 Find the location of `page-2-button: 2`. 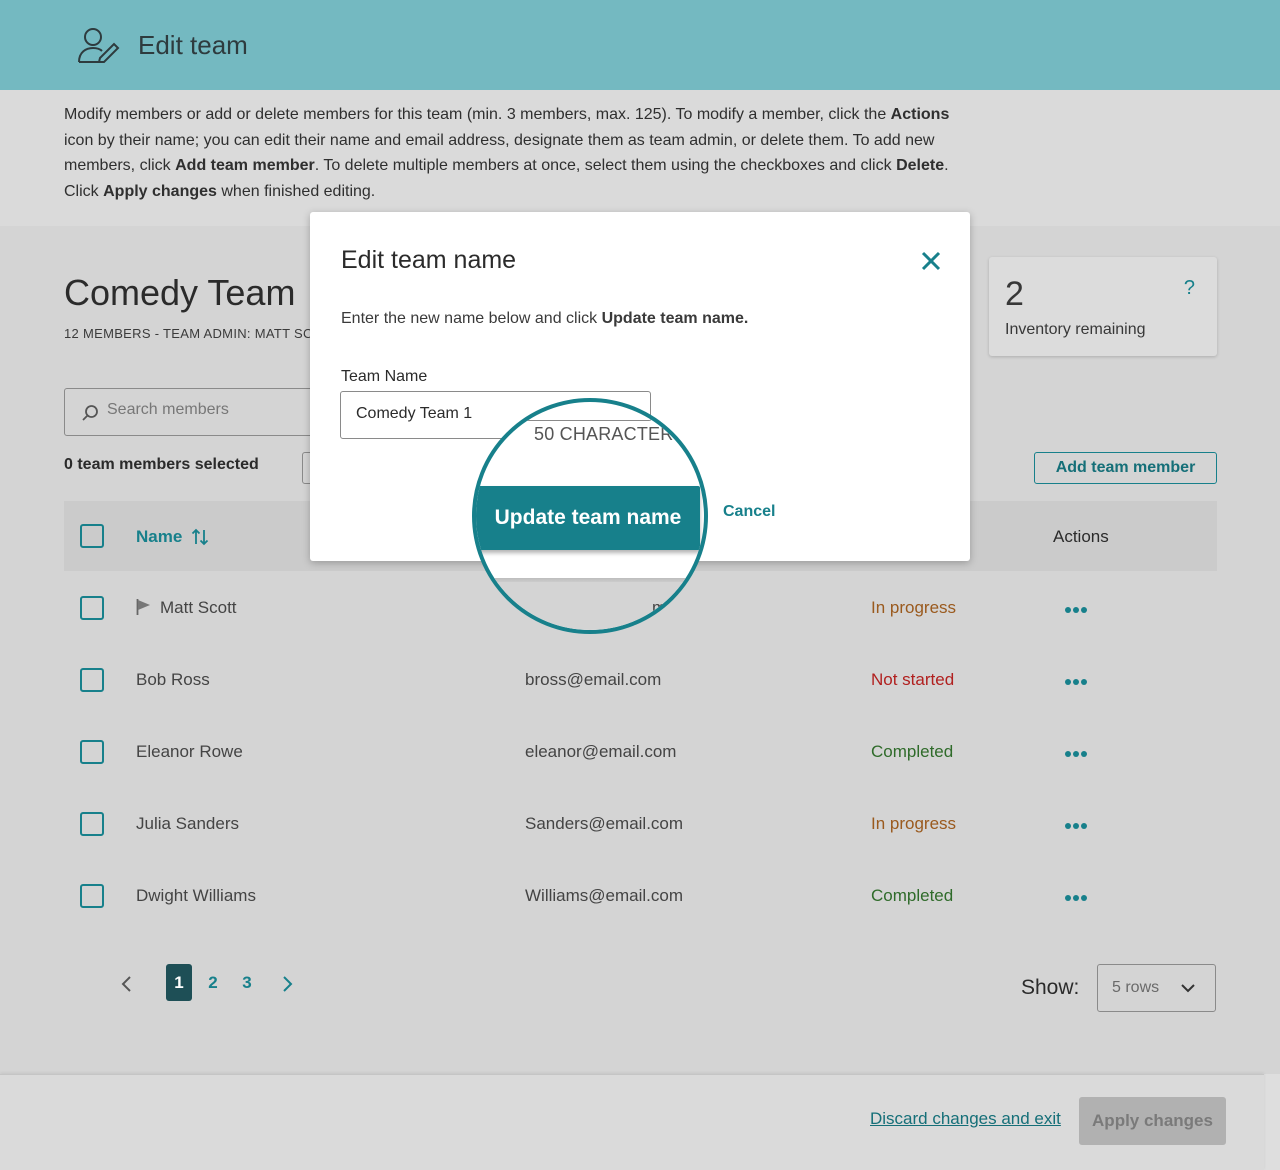

page-2-button: 2 is located at coordinates (213, 982).